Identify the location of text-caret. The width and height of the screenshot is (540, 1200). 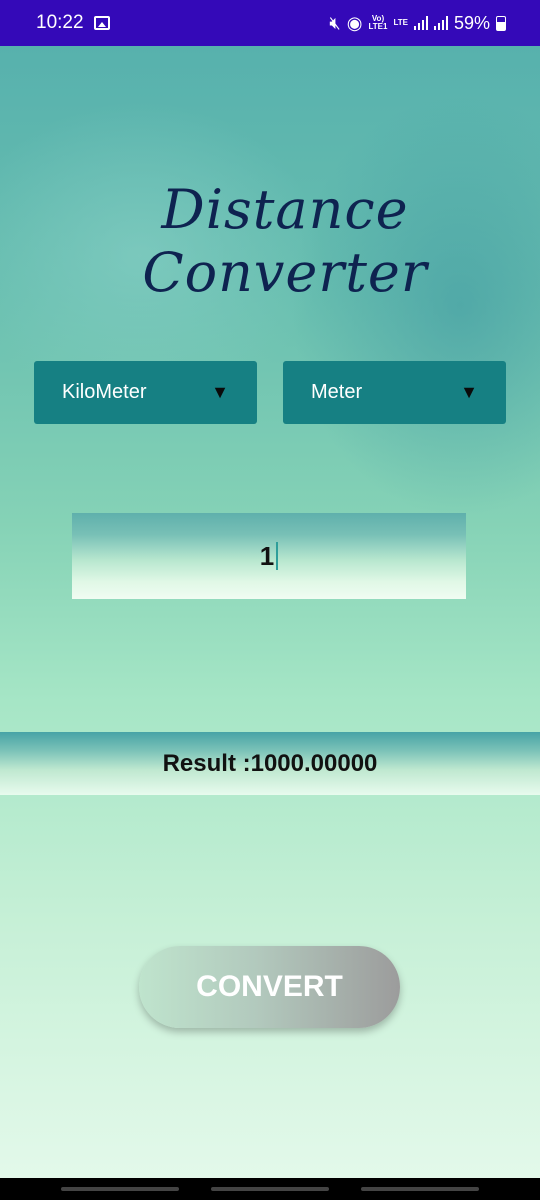
(277, 556).